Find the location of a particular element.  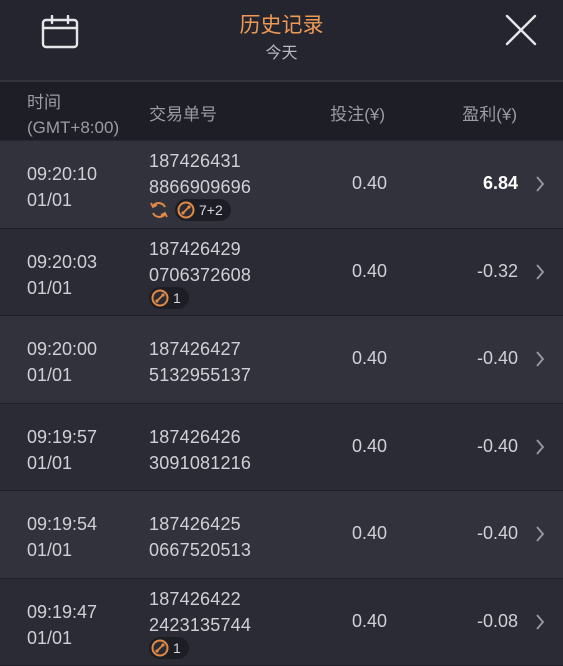

record-badges: 7+2 is located at coordinates (190, 210).